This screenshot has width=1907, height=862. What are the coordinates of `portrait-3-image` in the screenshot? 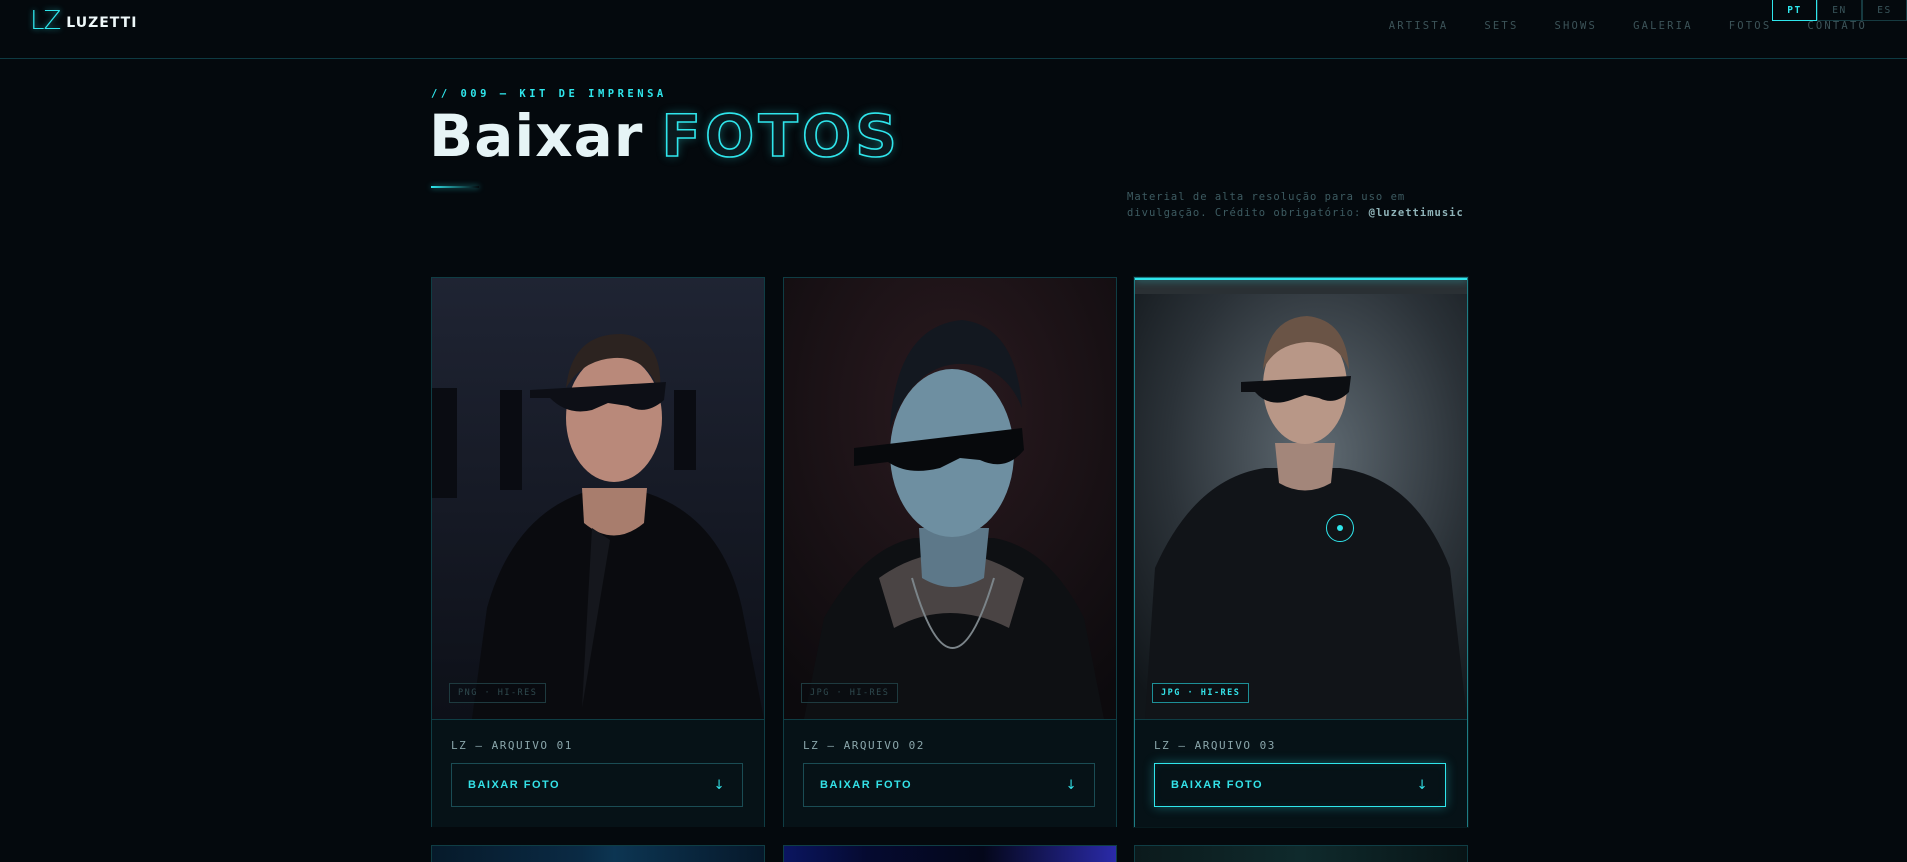 It's located at (1301, 498).